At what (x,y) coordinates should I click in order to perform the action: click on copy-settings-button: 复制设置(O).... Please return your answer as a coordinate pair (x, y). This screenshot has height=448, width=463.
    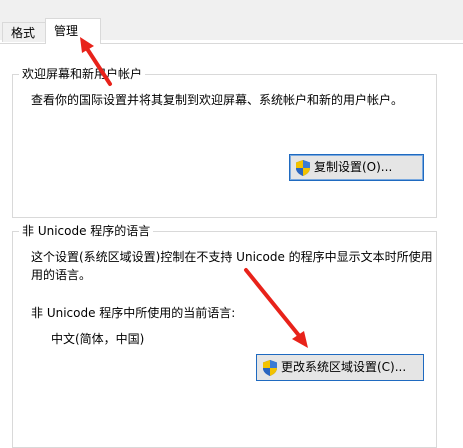
    Looking at the image, I should click on (356, 167).